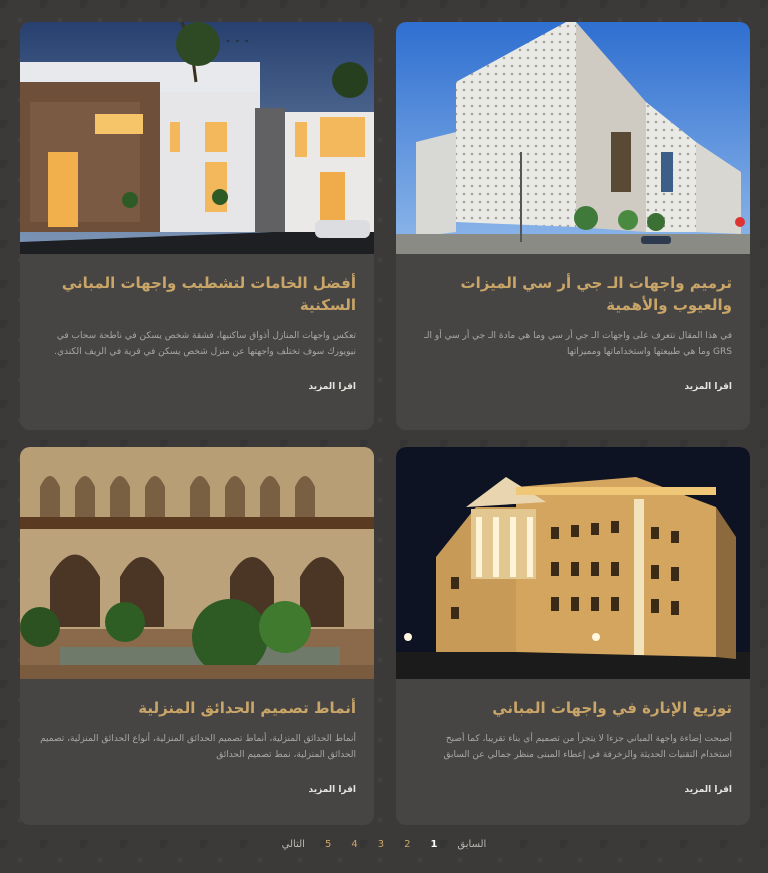  What do you see at coordinates (433, 844) in the screenshot?
I see `page-1: 1` at bounding box center [433, 844].